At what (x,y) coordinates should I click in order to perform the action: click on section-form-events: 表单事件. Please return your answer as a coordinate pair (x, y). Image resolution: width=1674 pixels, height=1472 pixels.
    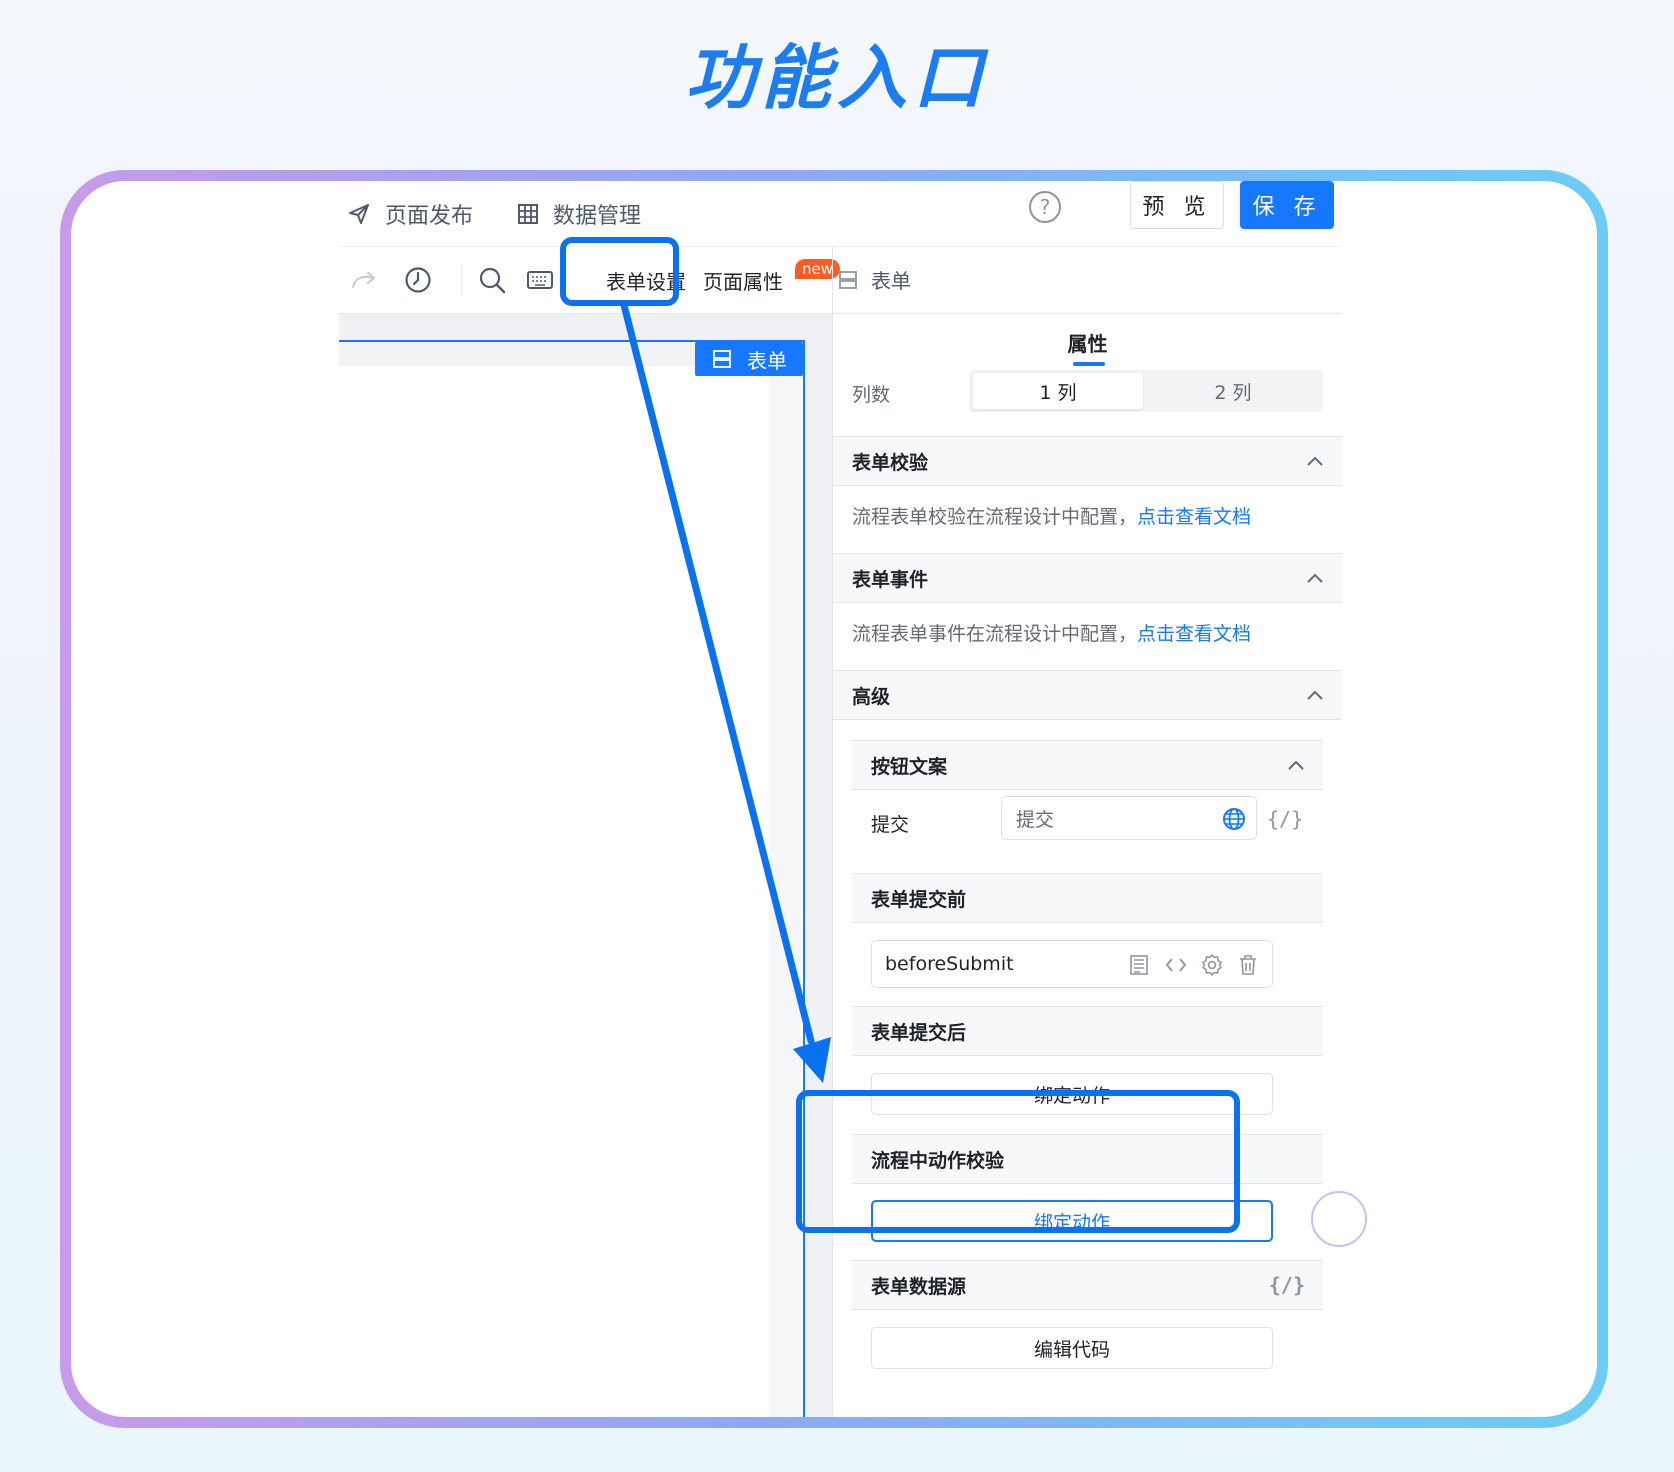
    Looking at the image, I should click on (1087, 578).